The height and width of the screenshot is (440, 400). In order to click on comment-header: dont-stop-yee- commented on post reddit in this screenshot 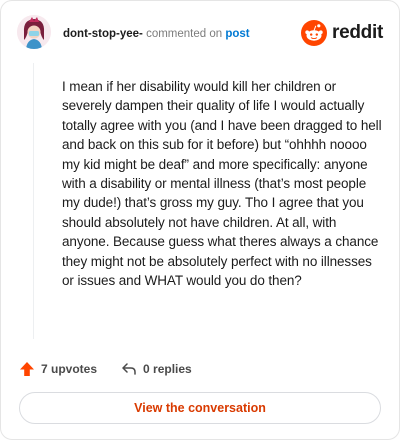, I will do `click(200, 33)`.